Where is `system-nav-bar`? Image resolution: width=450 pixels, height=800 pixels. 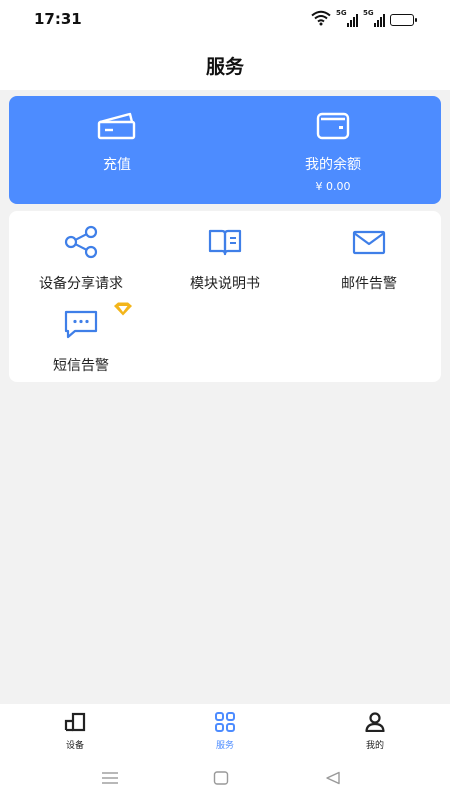
system-nav-bar is located at coordinates (225, 779).